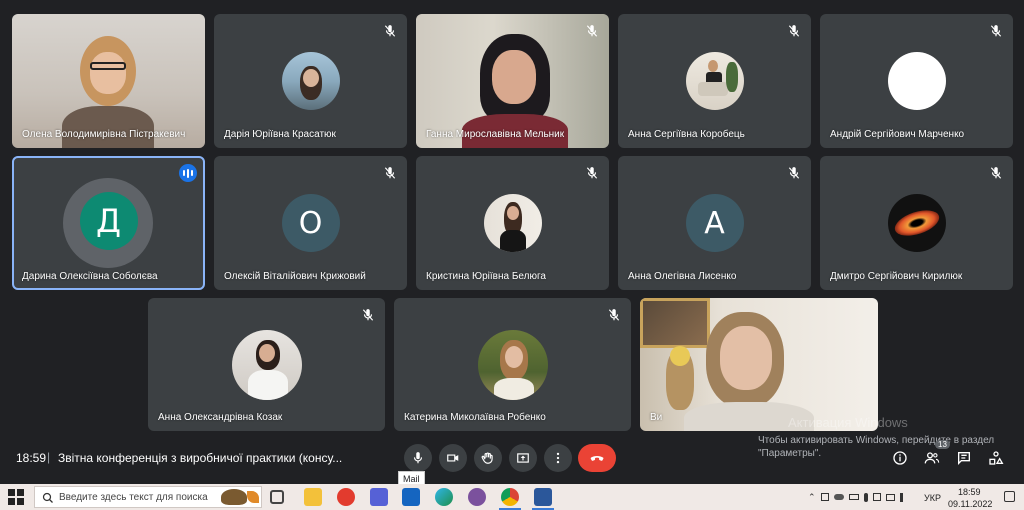 Image resolution: width=1024 pixels, height=510 pixels. What do you see at coordinates (313, 497) in the screenshot?
I see `file-explorer-icon` at bounding box center [313, 497].